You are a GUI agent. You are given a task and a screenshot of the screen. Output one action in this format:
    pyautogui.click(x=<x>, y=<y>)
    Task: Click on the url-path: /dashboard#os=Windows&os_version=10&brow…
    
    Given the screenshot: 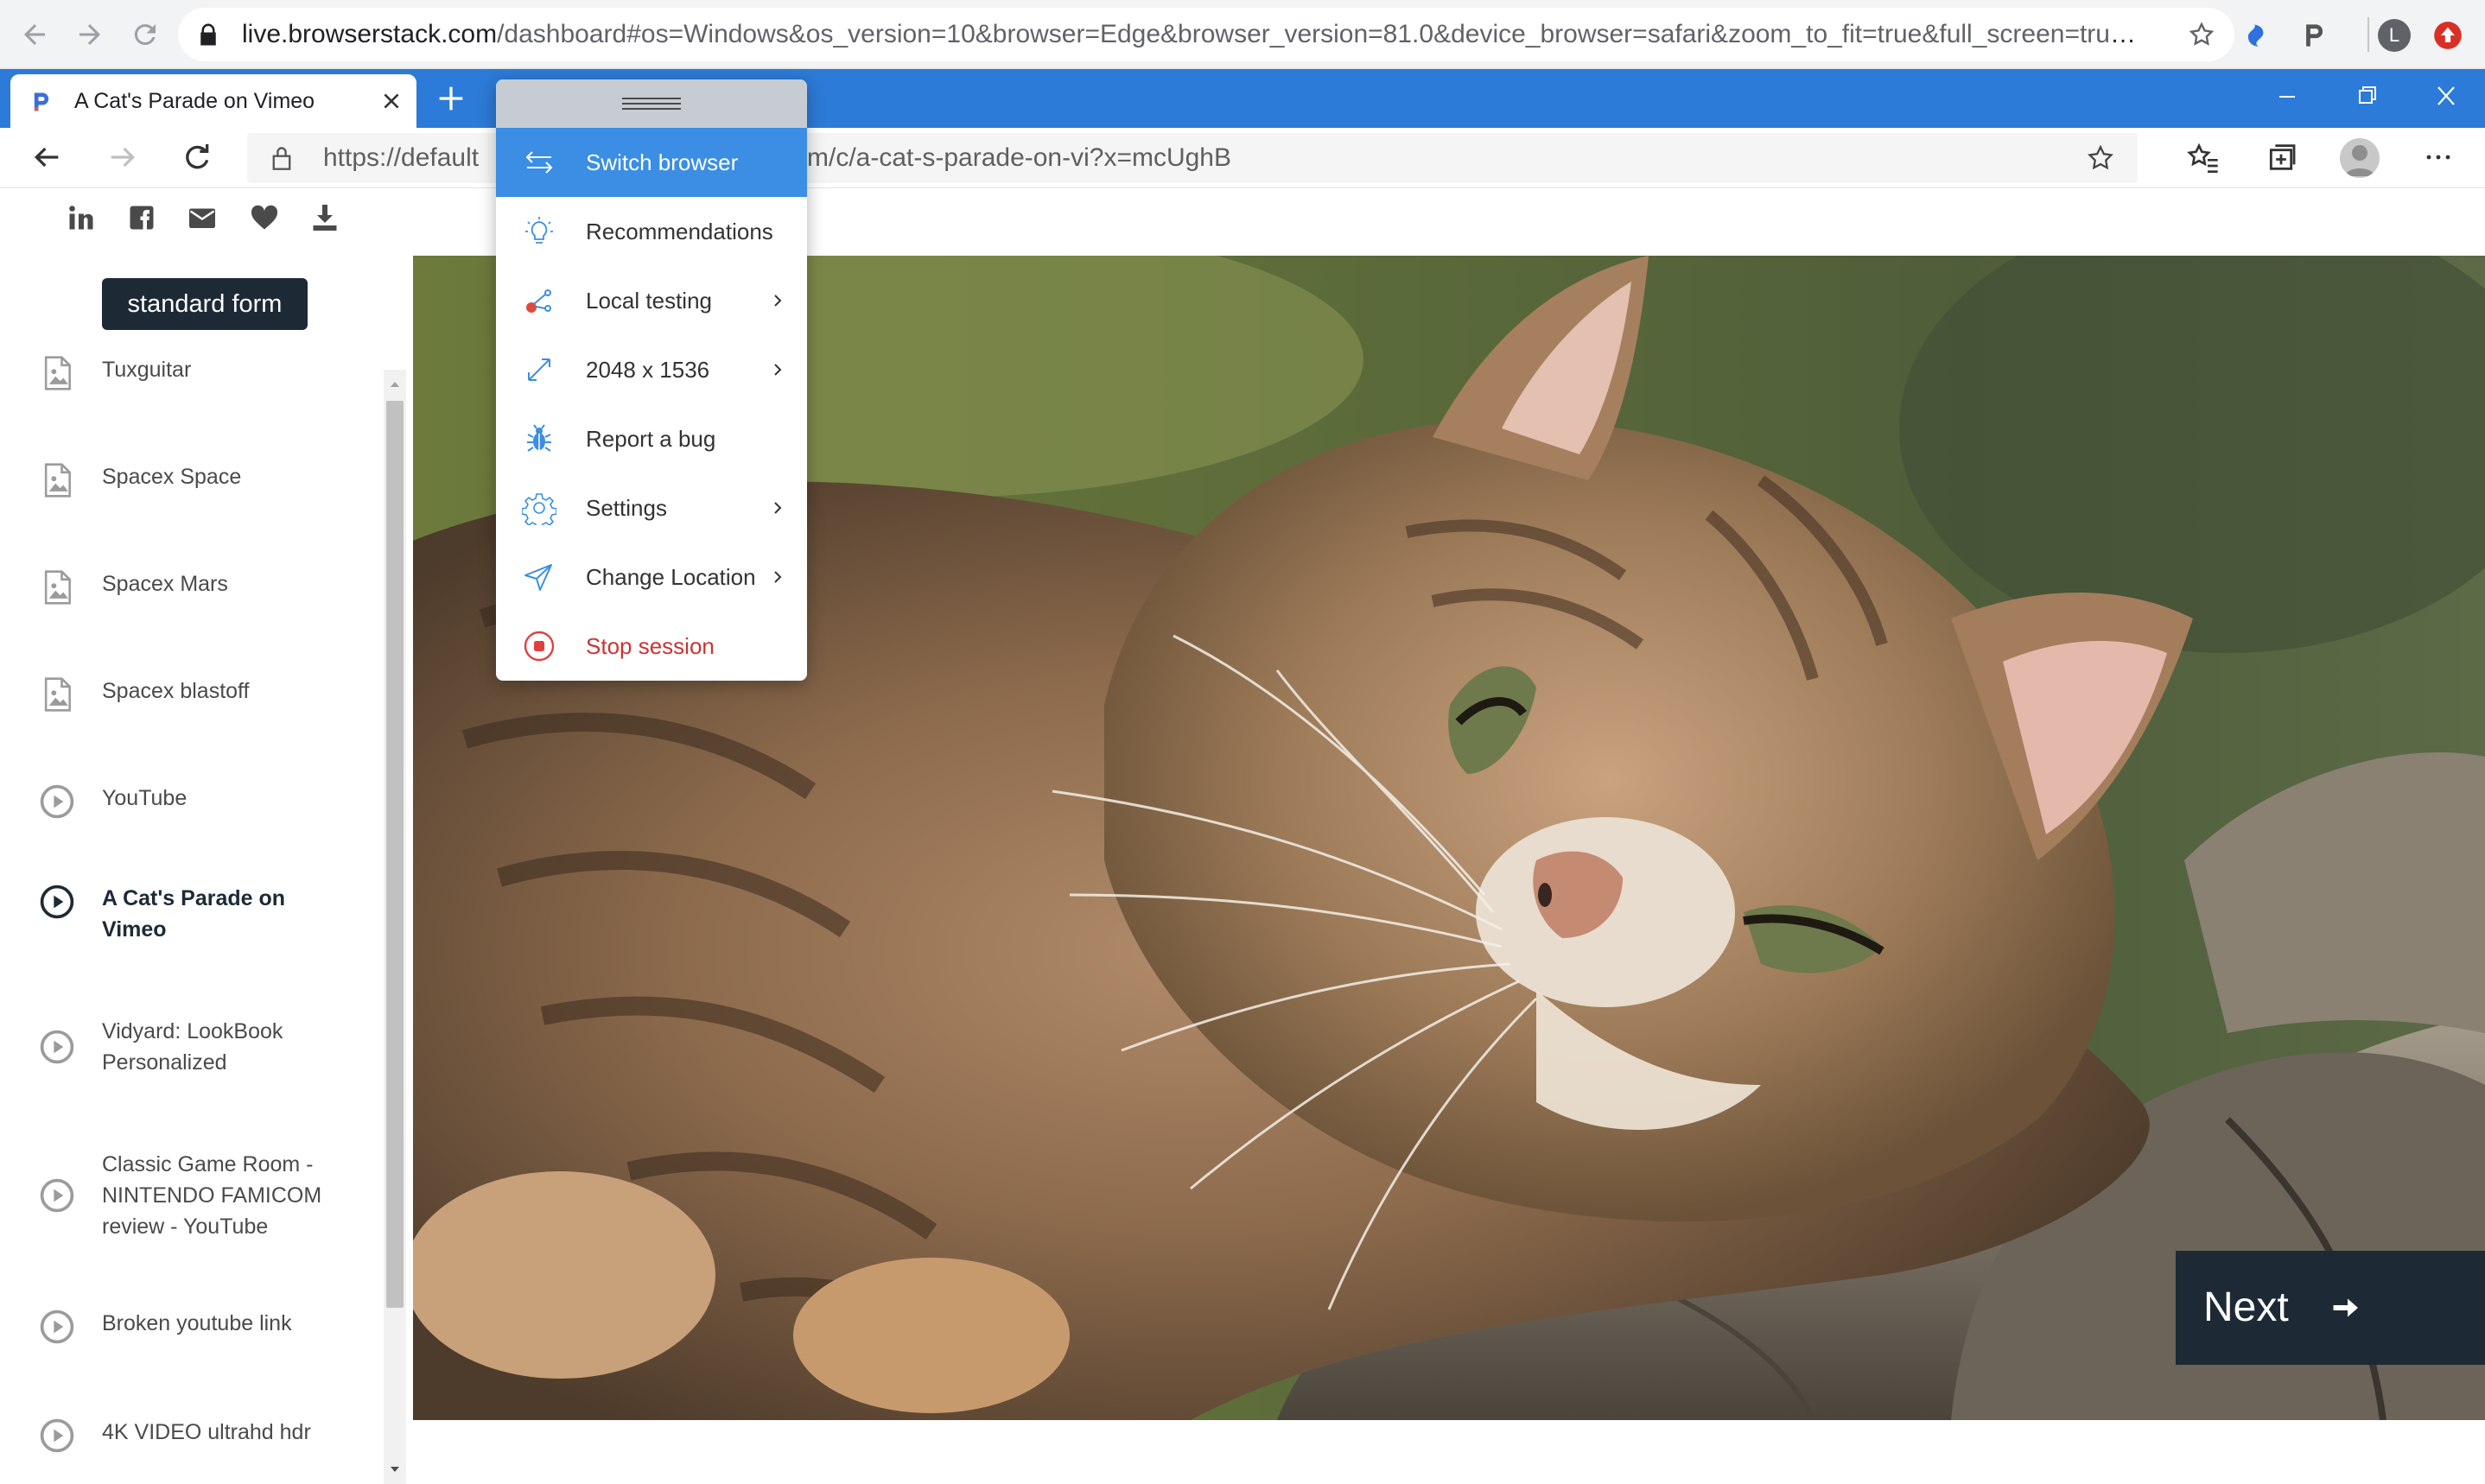 What is the action you would take?
    pyautogui.click(x=1320, y=34)
    